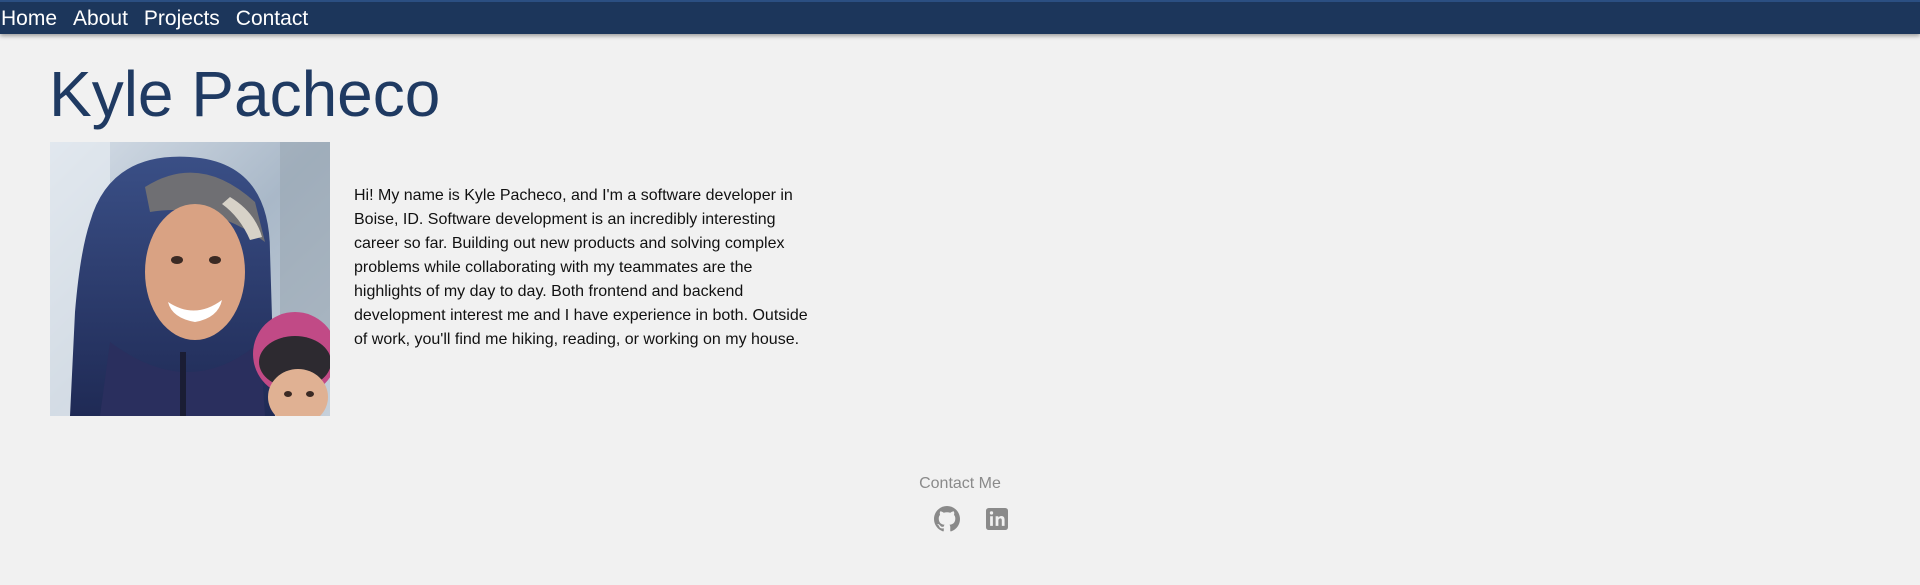 The width and height of the screenshot is (1920, 585). Describe the element at coordinates (960, 17) in the screenshot. I see `top-navbar: Home About Projects Contact` at that location.